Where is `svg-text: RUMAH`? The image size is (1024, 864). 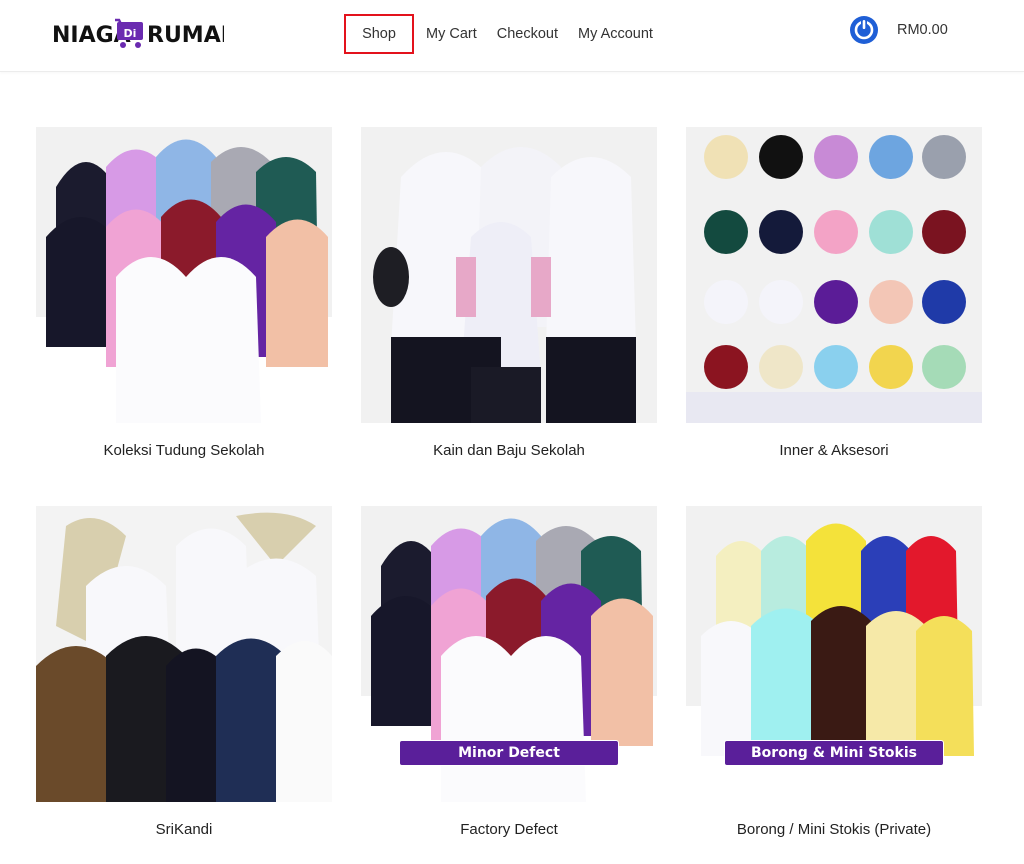 svg-text: RUMAH is located at coordinates (185, 35).